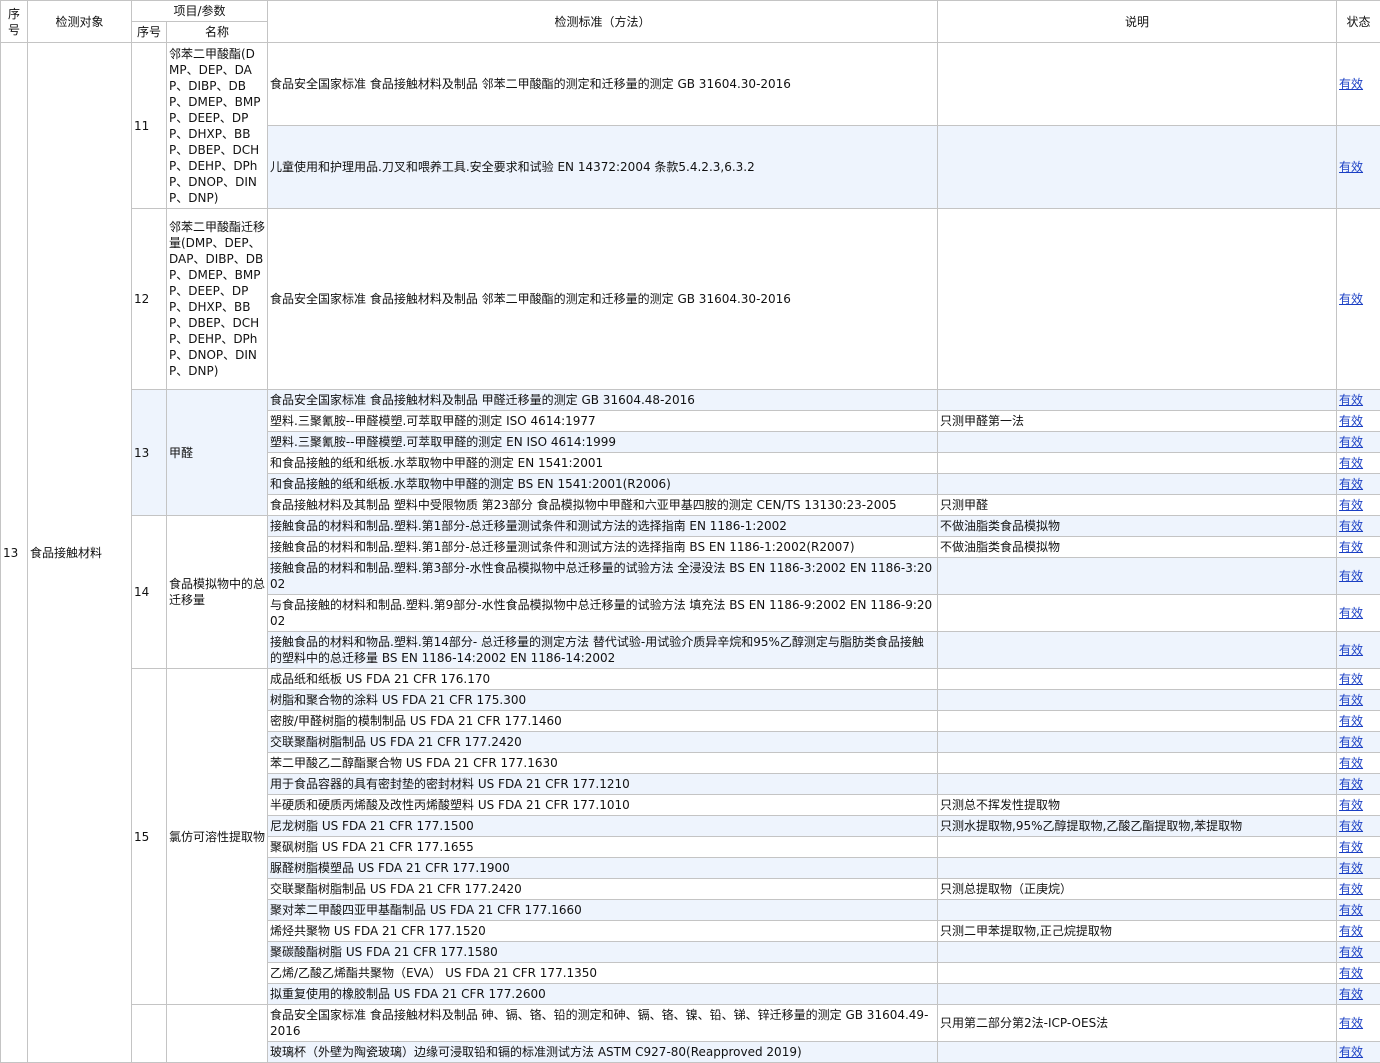 The image size is (1380, 1063). Describe the element at coordinates (14, 553) in the screenshot. I see `group-seq: 13` at that location.